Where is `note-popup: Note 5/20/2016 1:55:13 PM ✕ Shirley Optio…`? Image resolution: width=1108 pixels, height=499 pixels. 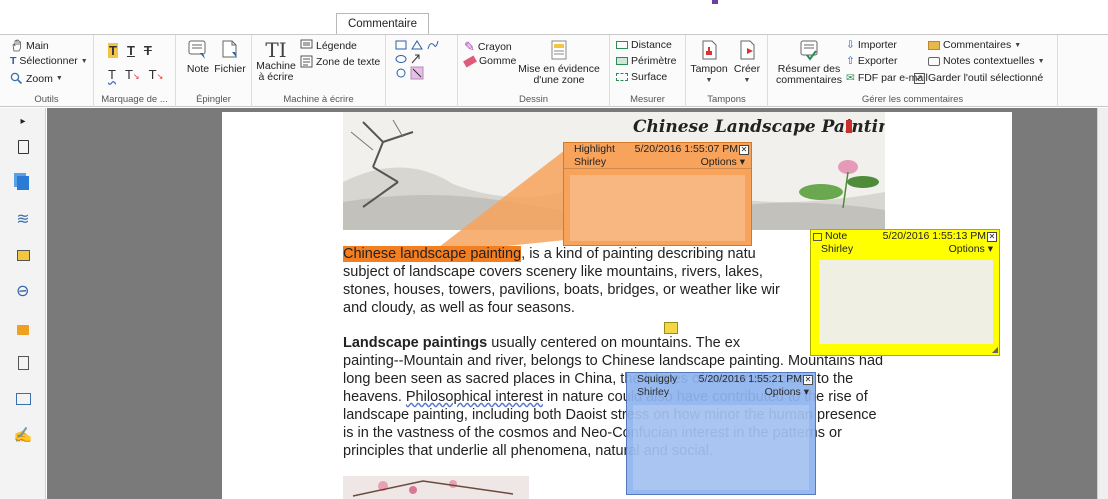
note-popup: Note 5/20/2016 1:55:13 PM ✕ Shirley Optio… is located at coordinates (905, 292).